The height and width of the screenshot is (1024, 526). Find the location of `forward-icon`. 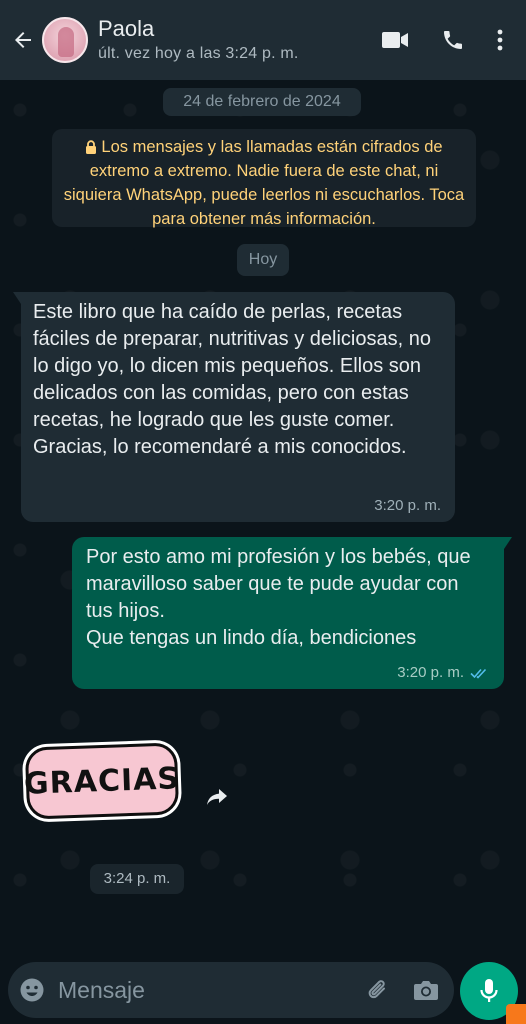

forward-icon is located at coordinates (217, 797).